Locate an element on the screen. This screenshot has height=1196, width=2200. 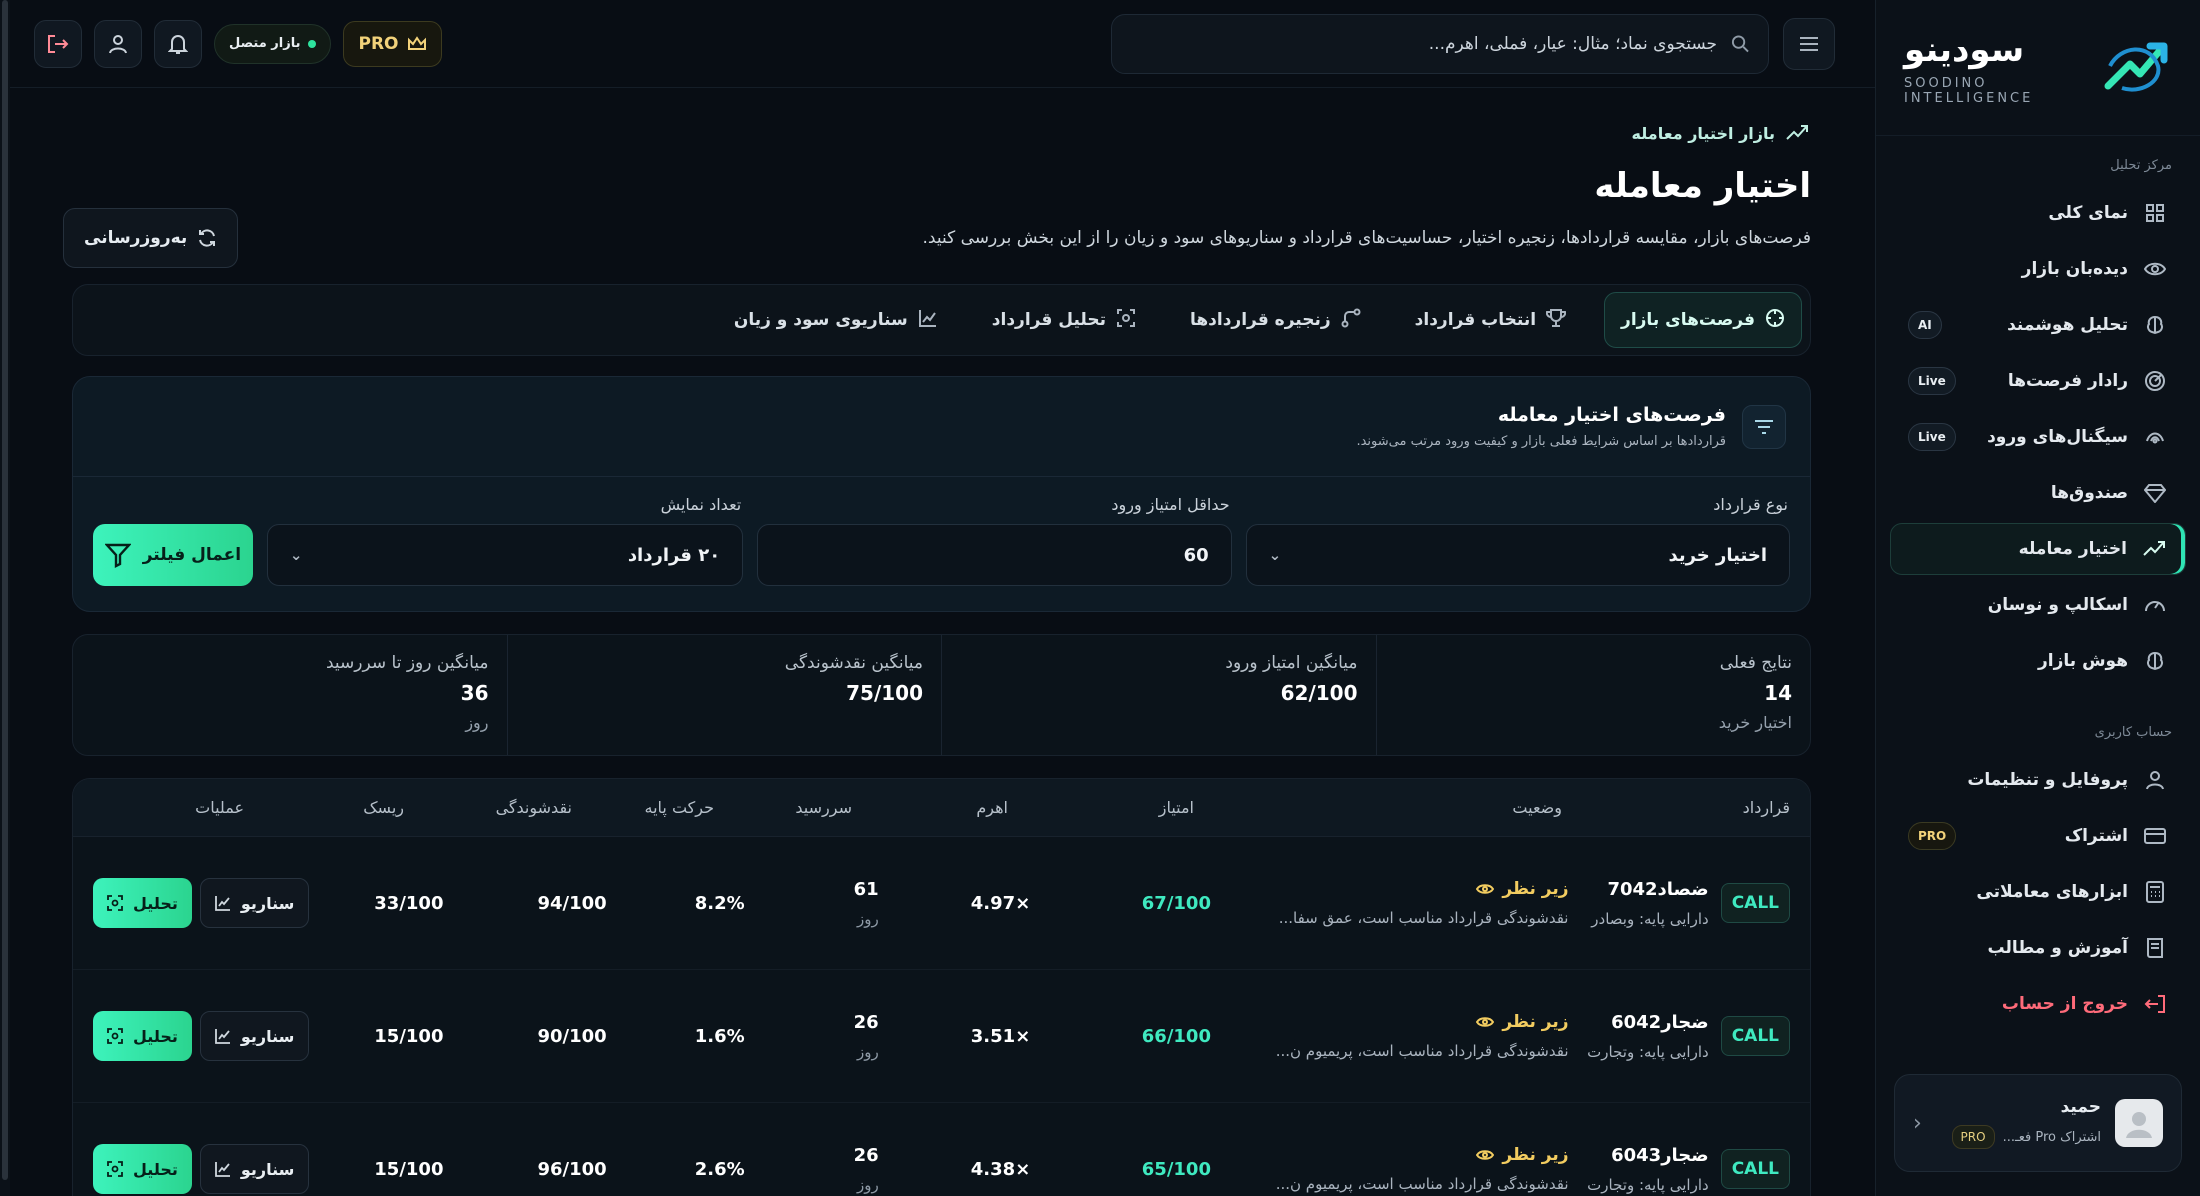
breadcrumb: بازار اختیار معامله is located at coordinates (941, 133).